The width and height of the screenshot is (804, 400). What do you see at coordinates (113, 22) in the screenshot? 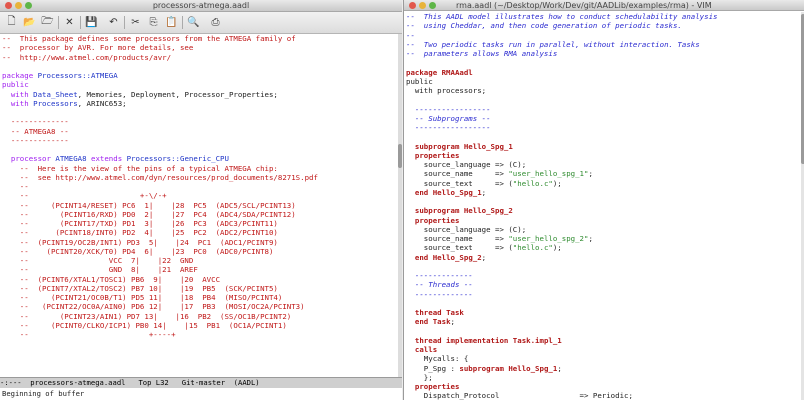
I see `undo-icon: ↶` at bounding box center [113, 22].